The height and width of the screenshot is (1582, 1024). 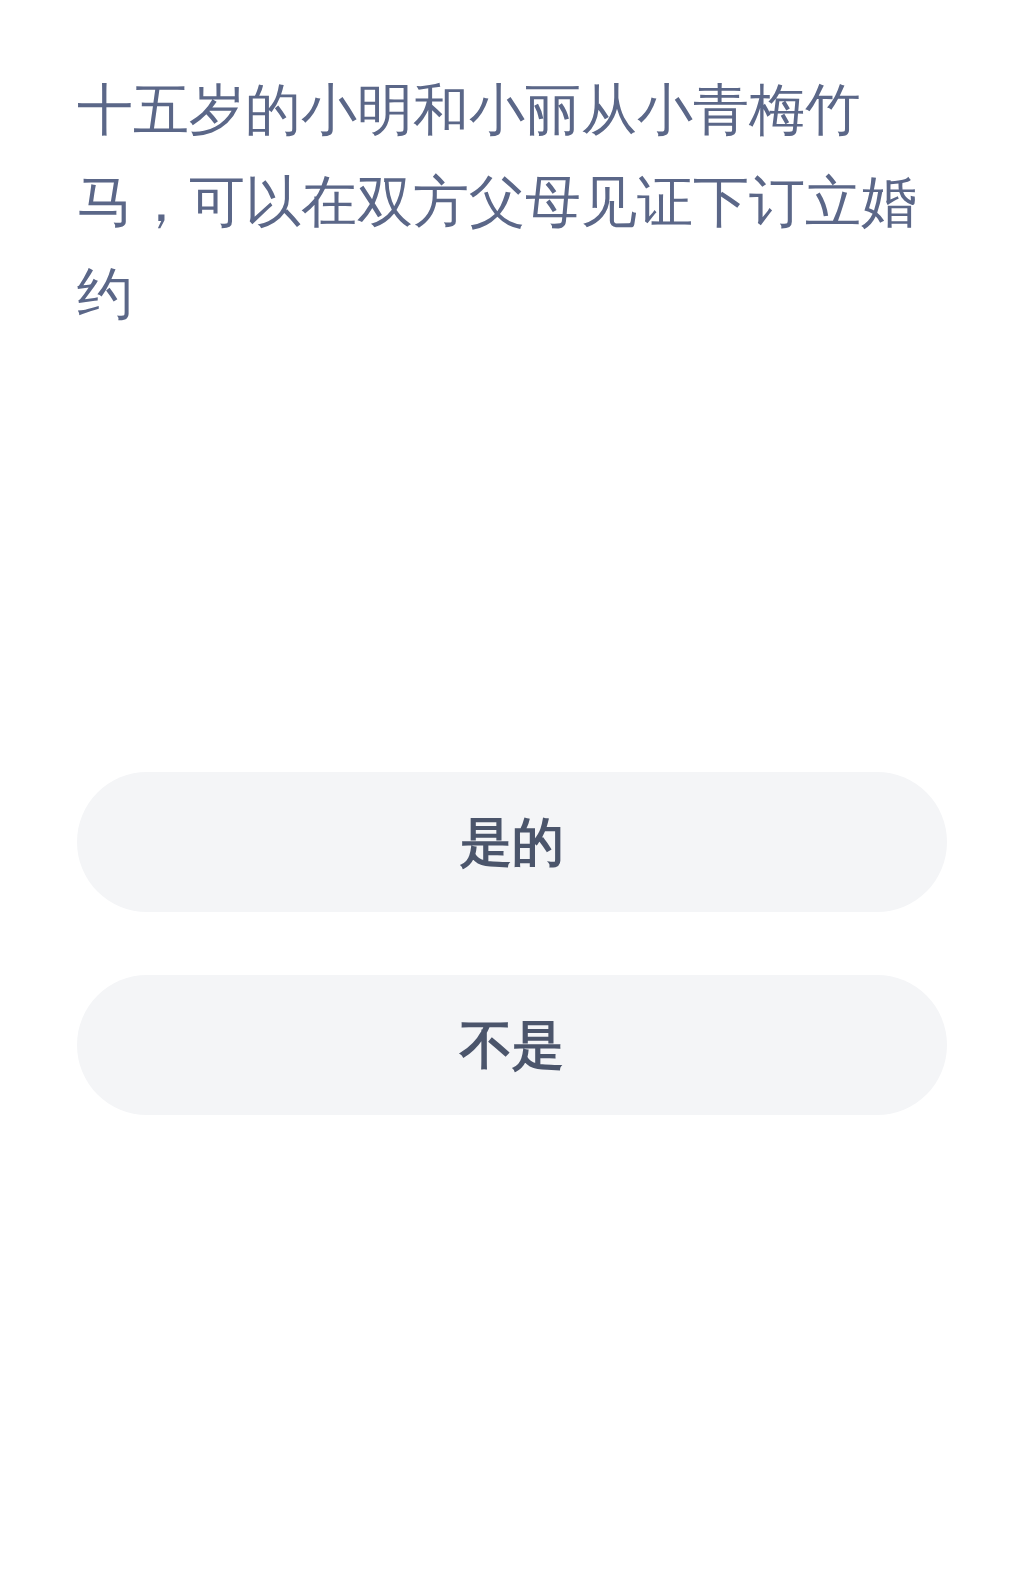 I want to click on question-text: 十五岁的小明和小丽从小青梅竹马，可以在双方父母见证下订立婚约, so click(x=497, y=202).